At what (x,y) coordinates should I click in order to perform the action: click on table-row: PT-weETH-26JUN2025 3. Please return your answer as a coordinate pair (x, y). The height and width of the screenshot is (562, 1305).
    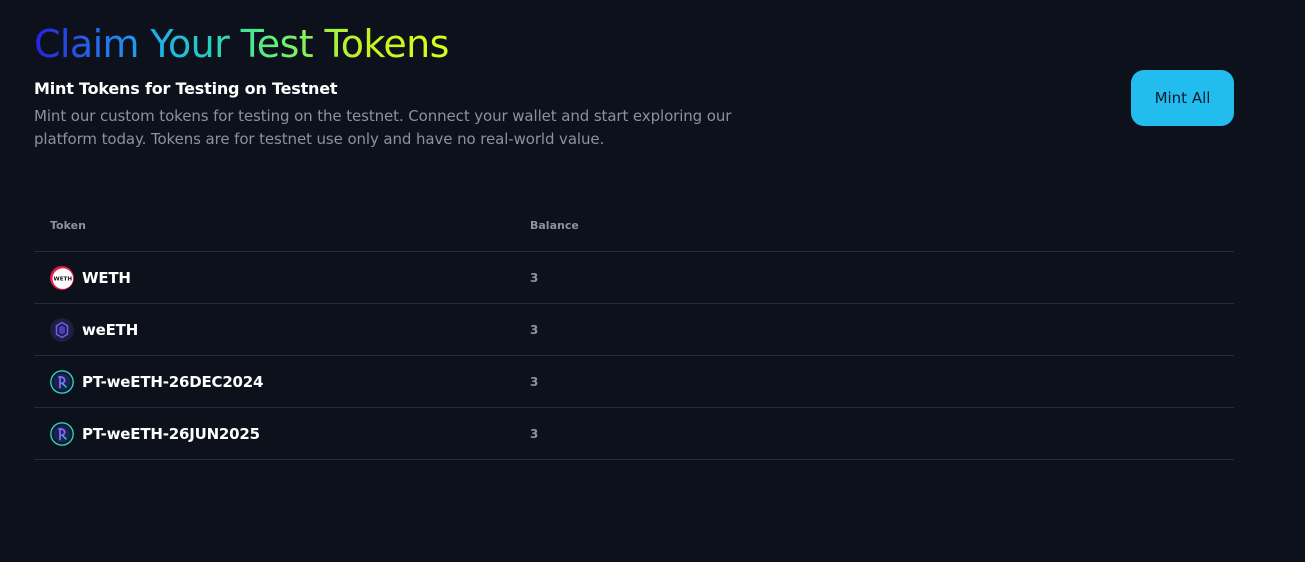
    Looking at the image, I should click on (634, 434).